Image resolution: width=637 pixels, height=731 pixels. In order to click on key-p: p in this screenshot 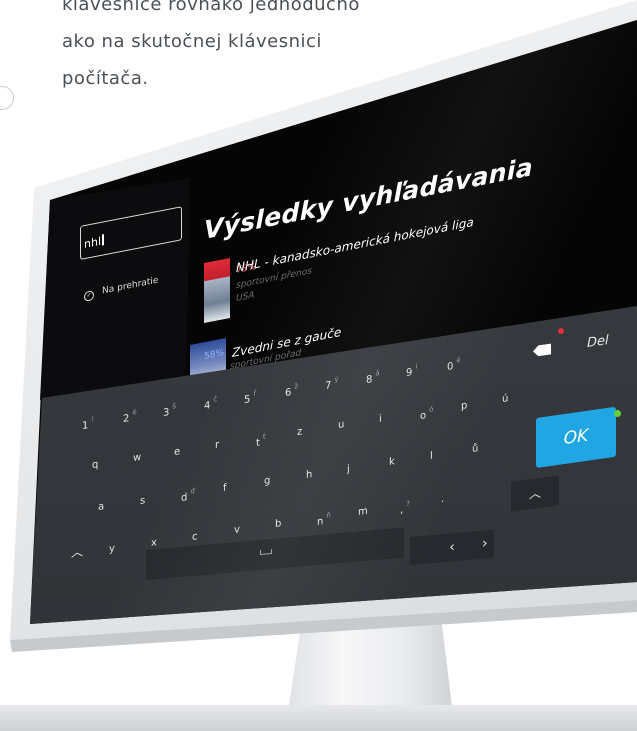, I will do `click(464, 406)`.